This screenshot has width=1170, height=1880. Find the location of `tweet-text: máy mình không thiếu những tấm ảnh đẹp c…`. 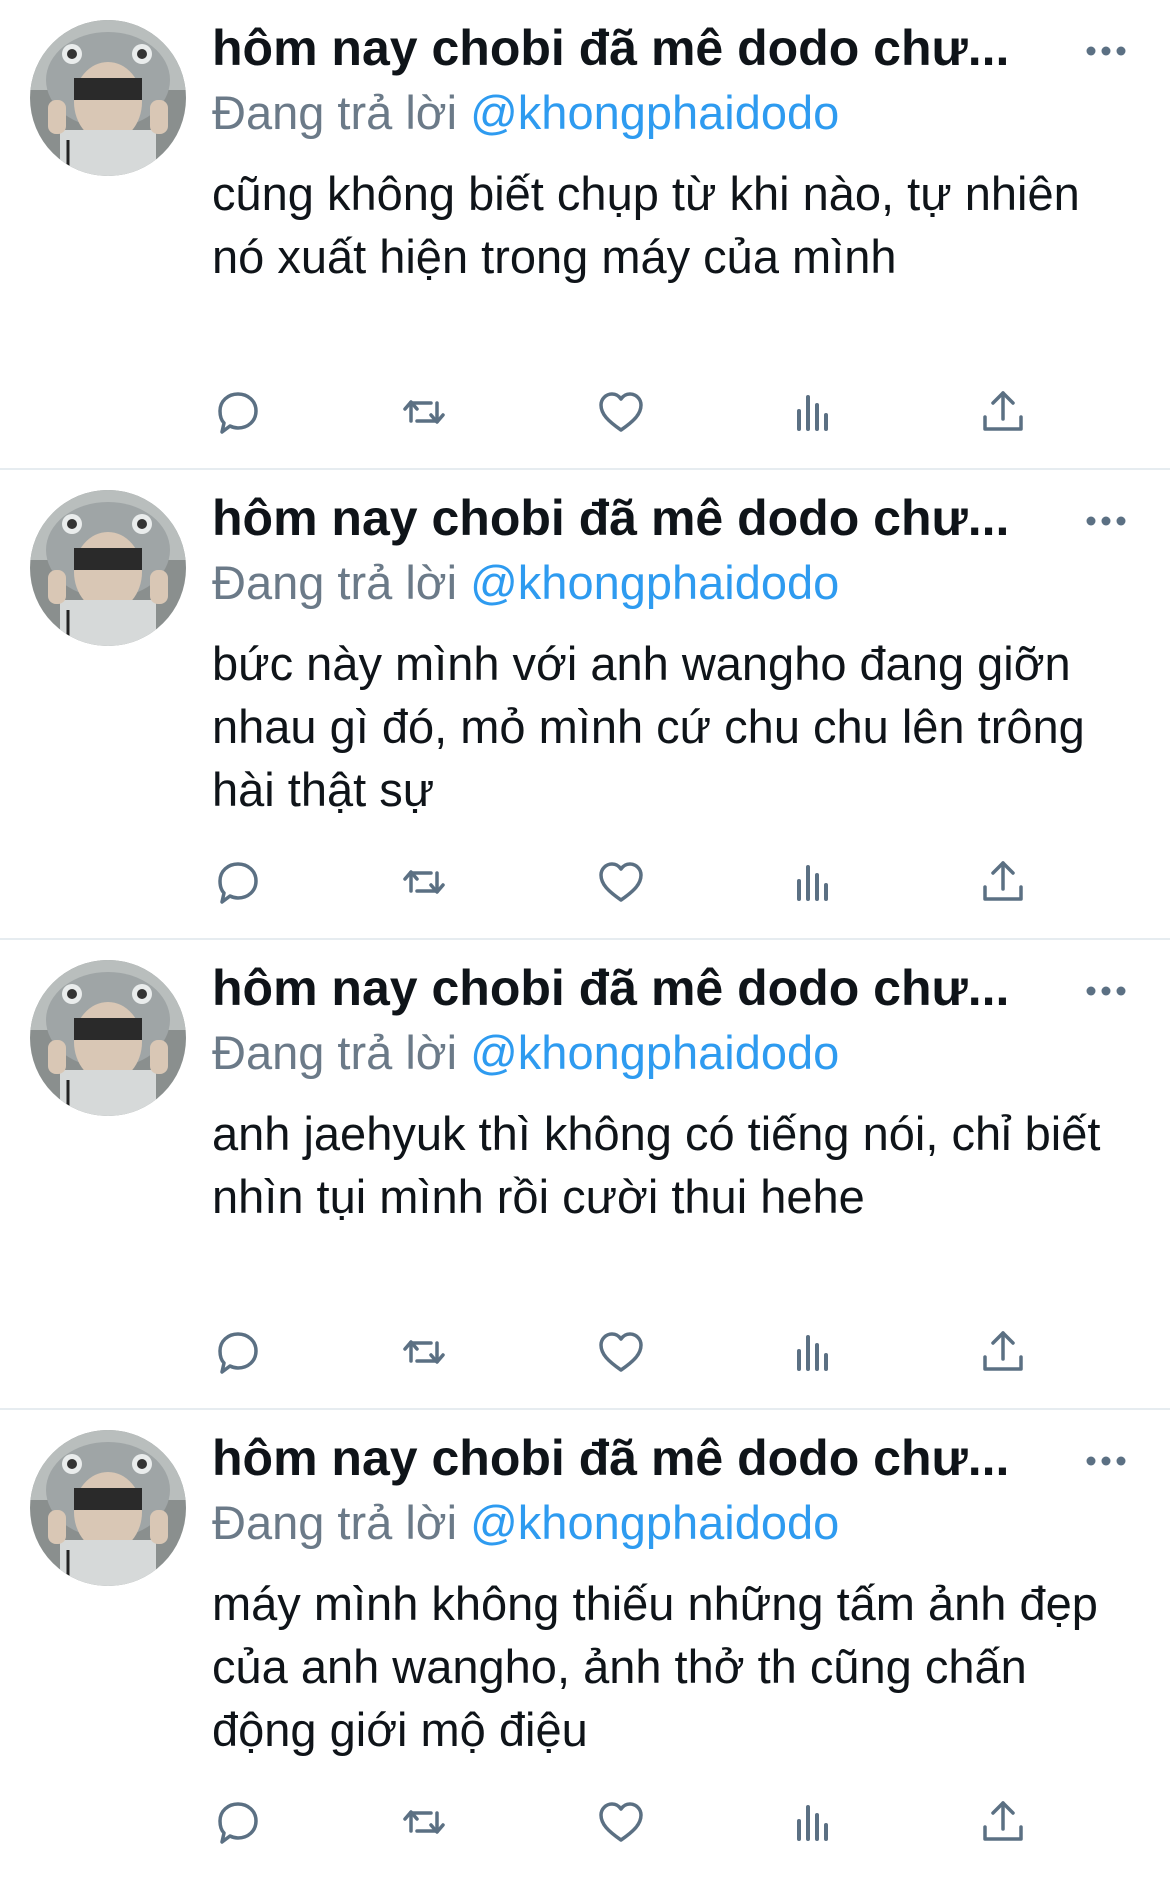

tweet-text: máy mình không thiếu những tấm ảnh đẹp c… is located at coordinates (655, 1666).